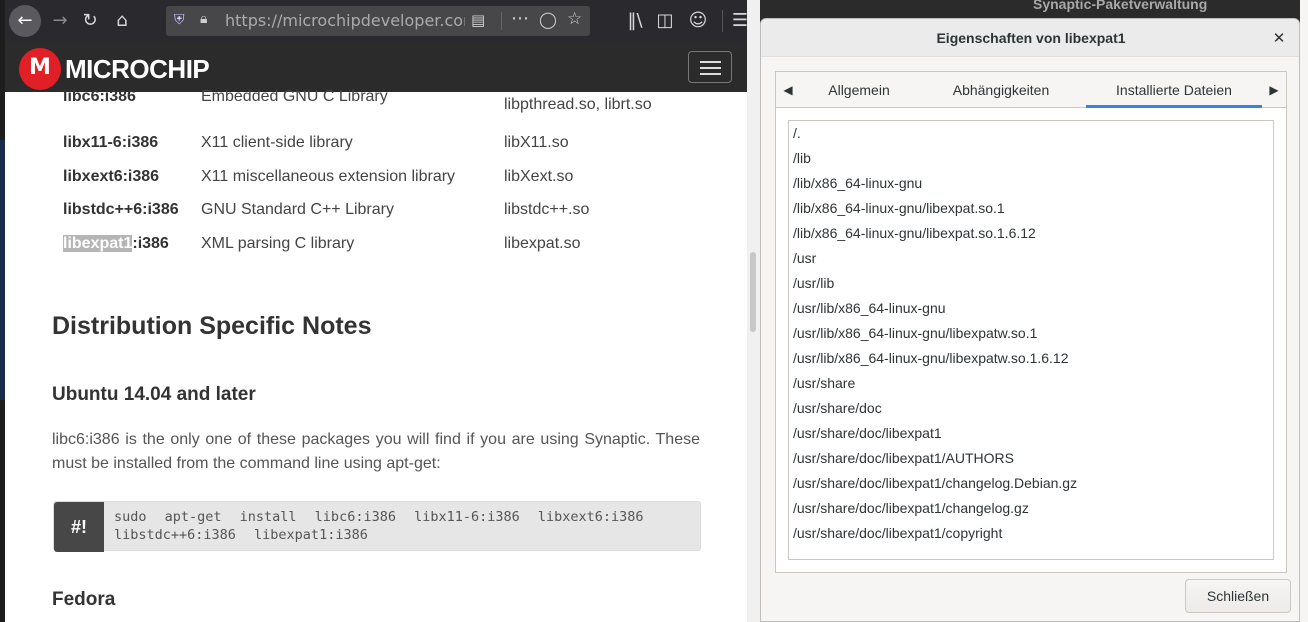 Image resolution: width=1308 pixels, height=622 pixels. I want to click on package-description: X11 miscellaneous extension library, so click(328, 176).